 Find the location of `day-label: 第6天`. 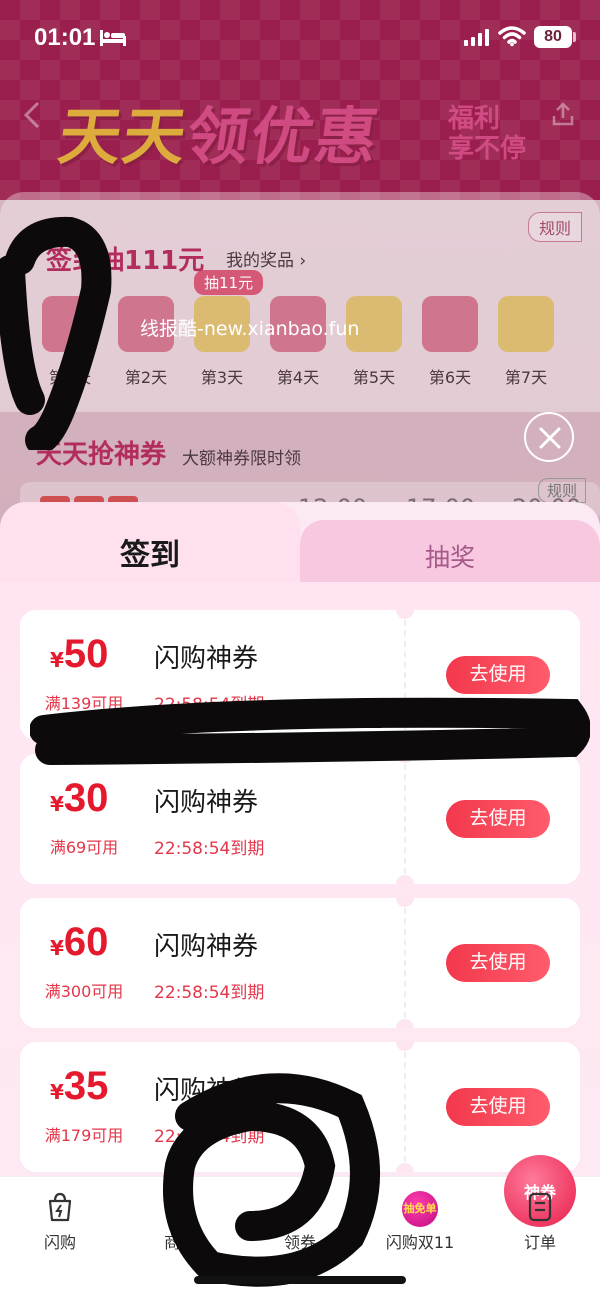

day-label: 第6天 is located at coordinates (450, 377).